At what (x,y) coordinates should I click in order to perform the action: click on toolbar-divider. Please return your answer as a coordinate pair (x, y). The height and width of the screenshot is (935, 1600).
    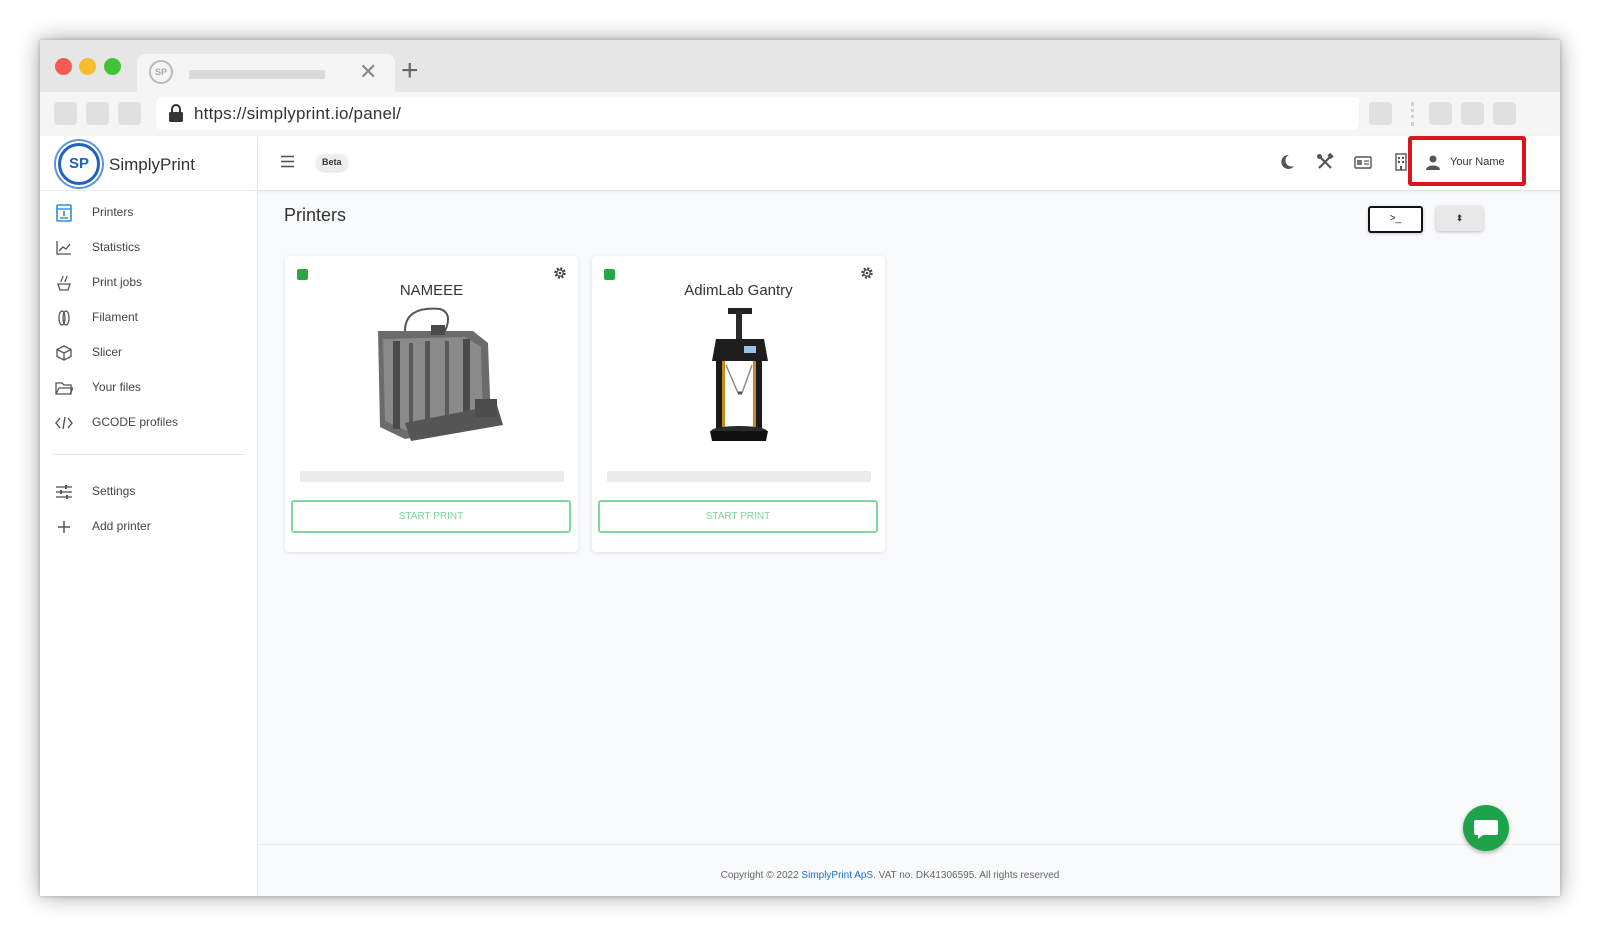
    Looking at the image, I should click on (1413, 114).